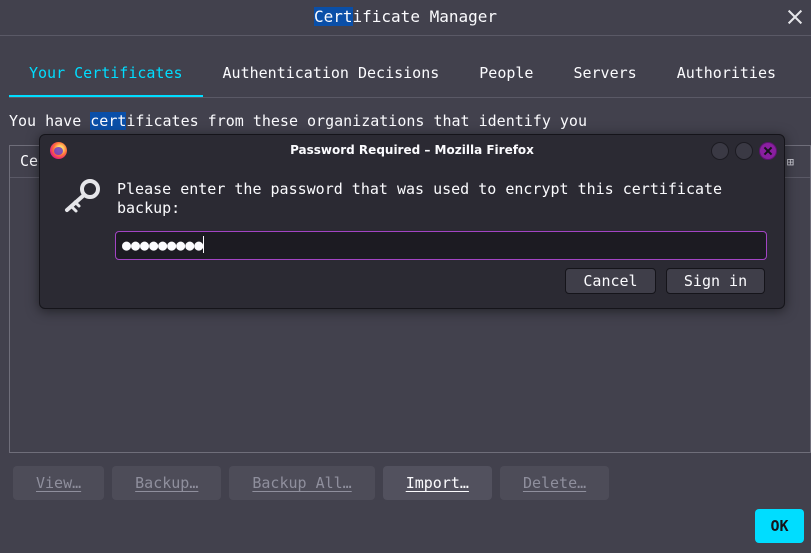 This screenshot has width=811, height=553. I want to click on sign-in-button: Sign in, so click(715, 281).